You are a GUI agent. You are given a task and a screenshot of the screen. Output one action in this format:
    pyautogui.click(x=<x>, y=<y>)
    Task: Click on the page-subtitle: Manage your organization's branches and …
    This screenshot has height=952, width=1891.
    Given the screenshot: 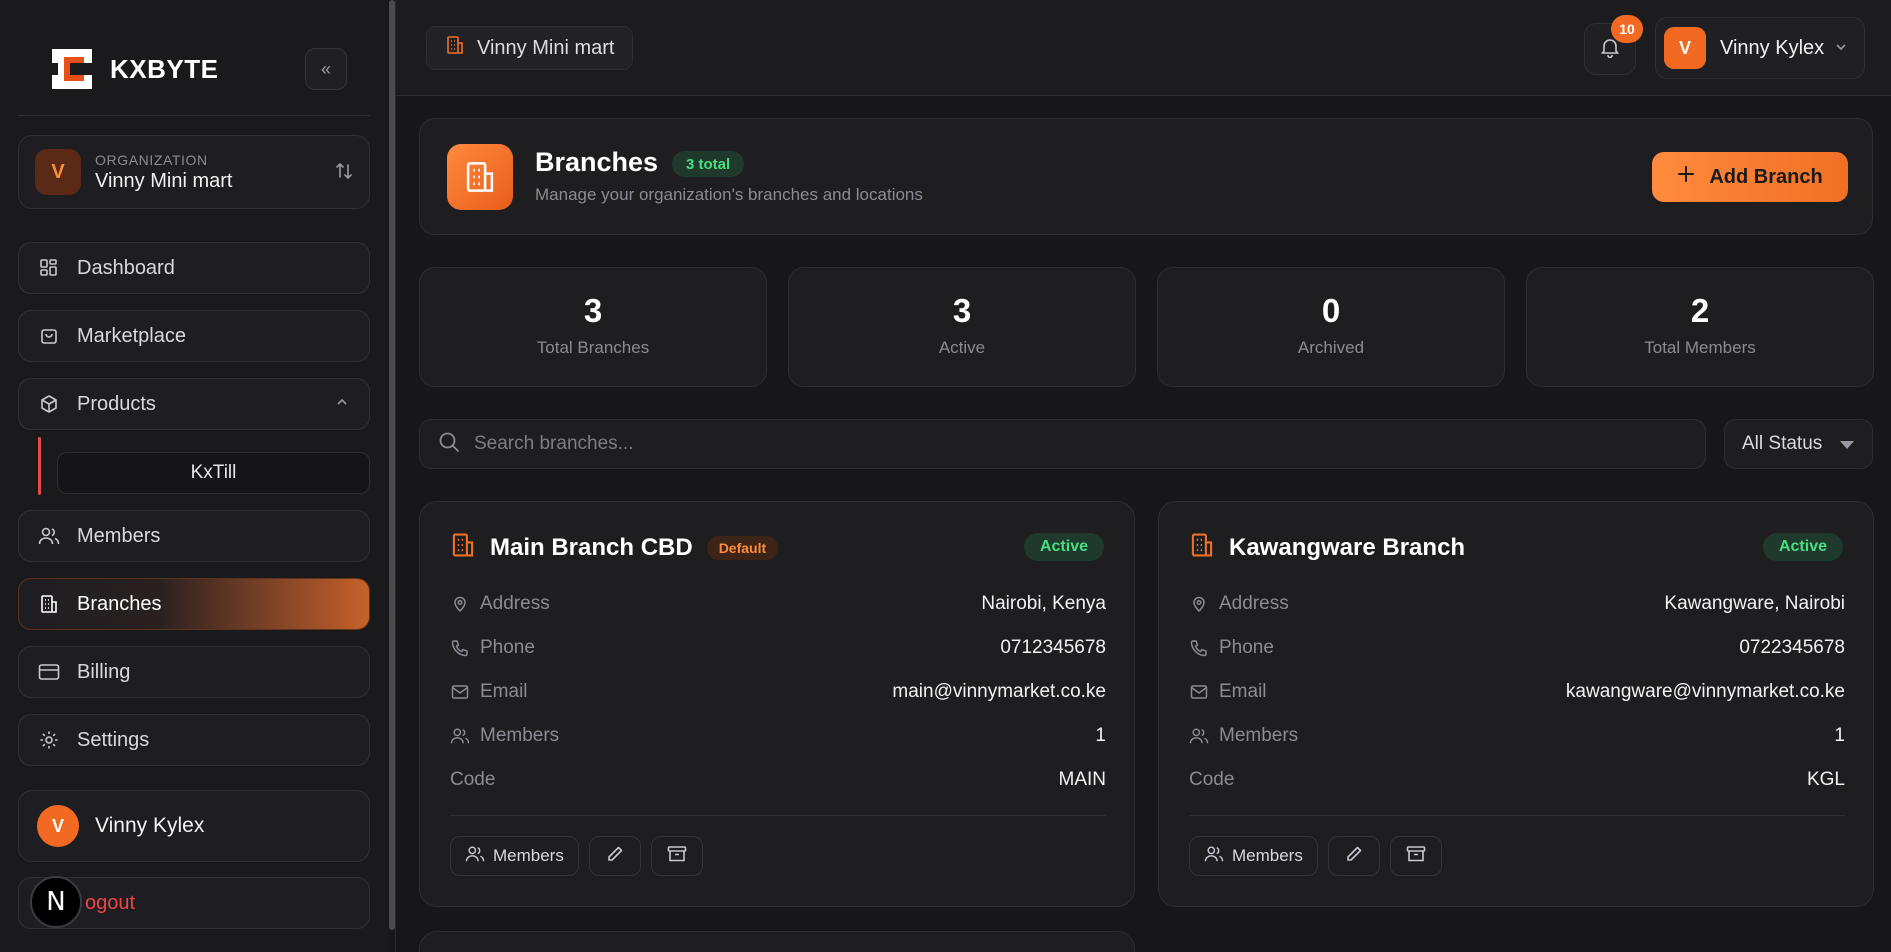 What is the action you would take?
    pyautogui.click(x=729, y=194)
    